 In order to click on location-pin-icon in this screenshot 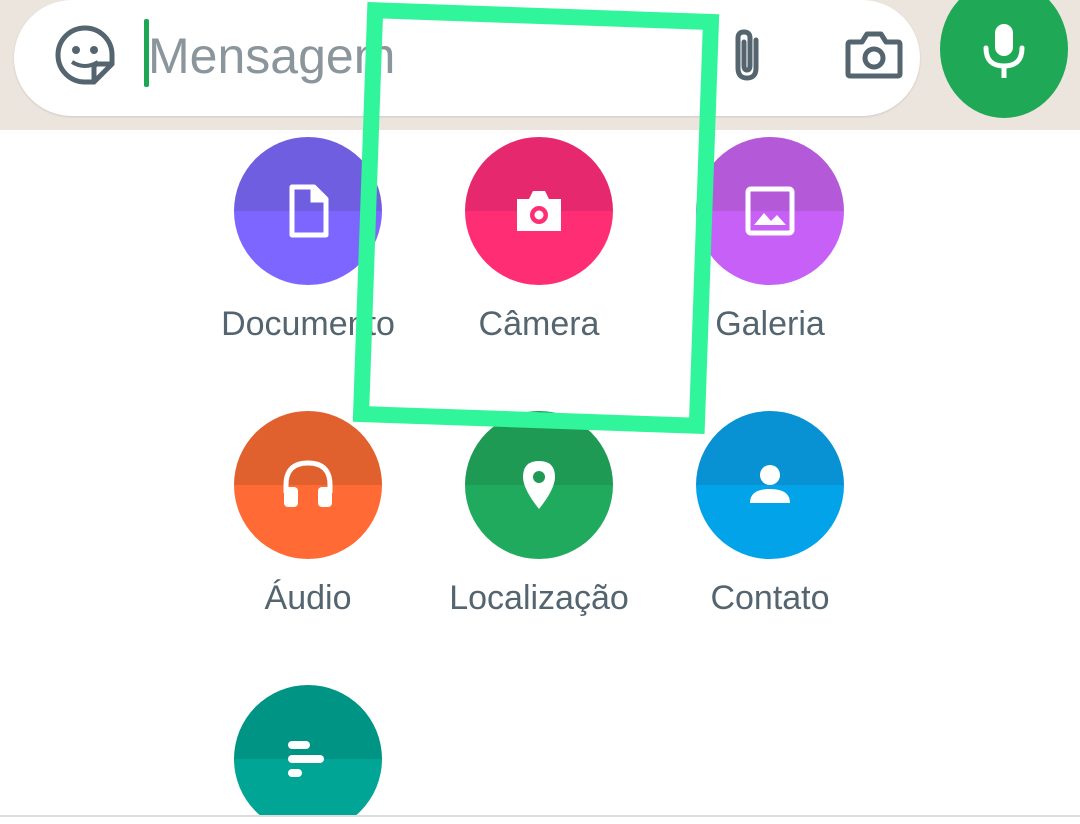, I will do `click(539, 485)`.